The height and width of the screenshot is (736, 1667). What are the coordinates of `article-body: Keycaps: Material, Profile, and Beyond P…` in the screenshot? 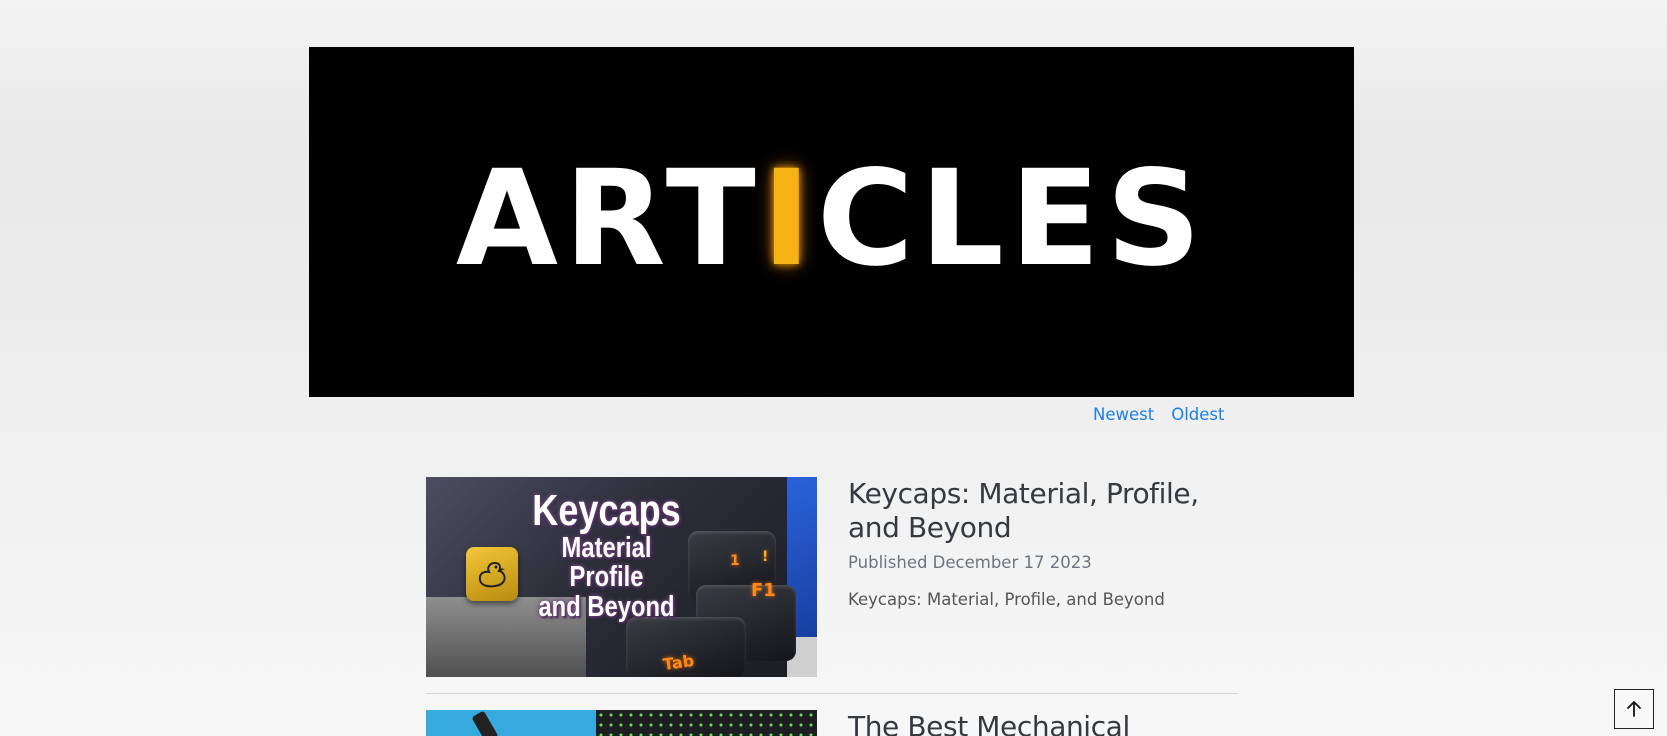 It's located at (1043, 577).